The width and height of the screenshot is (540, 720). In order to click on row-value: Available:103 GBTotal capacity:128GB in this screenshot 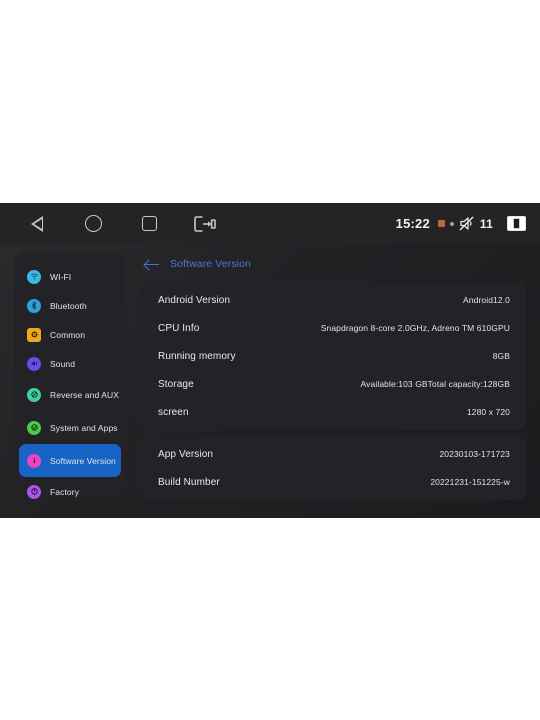, I will do `click(435, 384)`.